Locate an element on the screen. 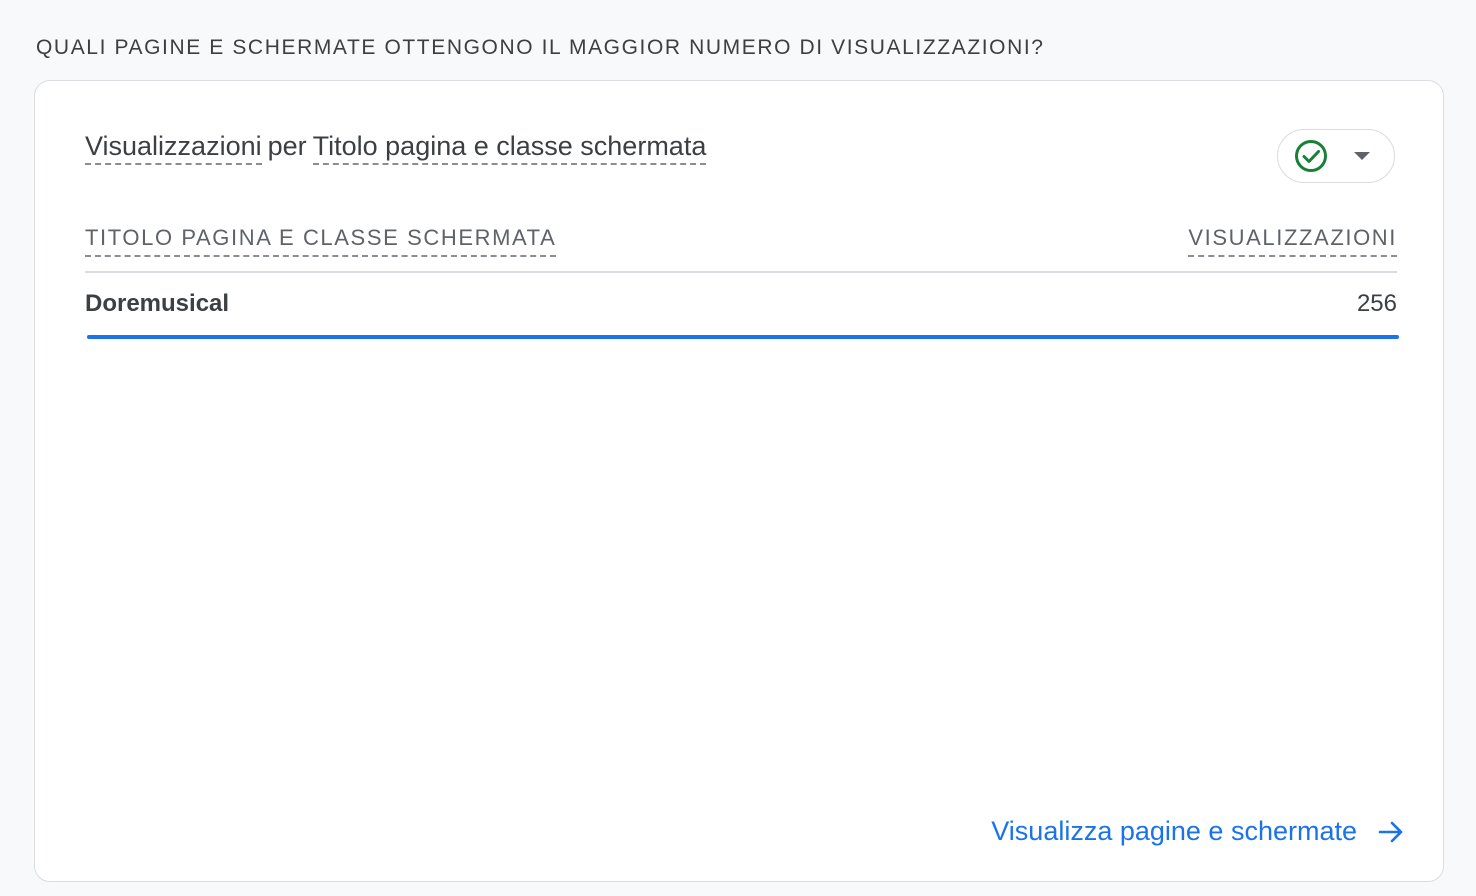  column-header-views: VISUALIZZAZIONI is located at coordinates (1292, 241).